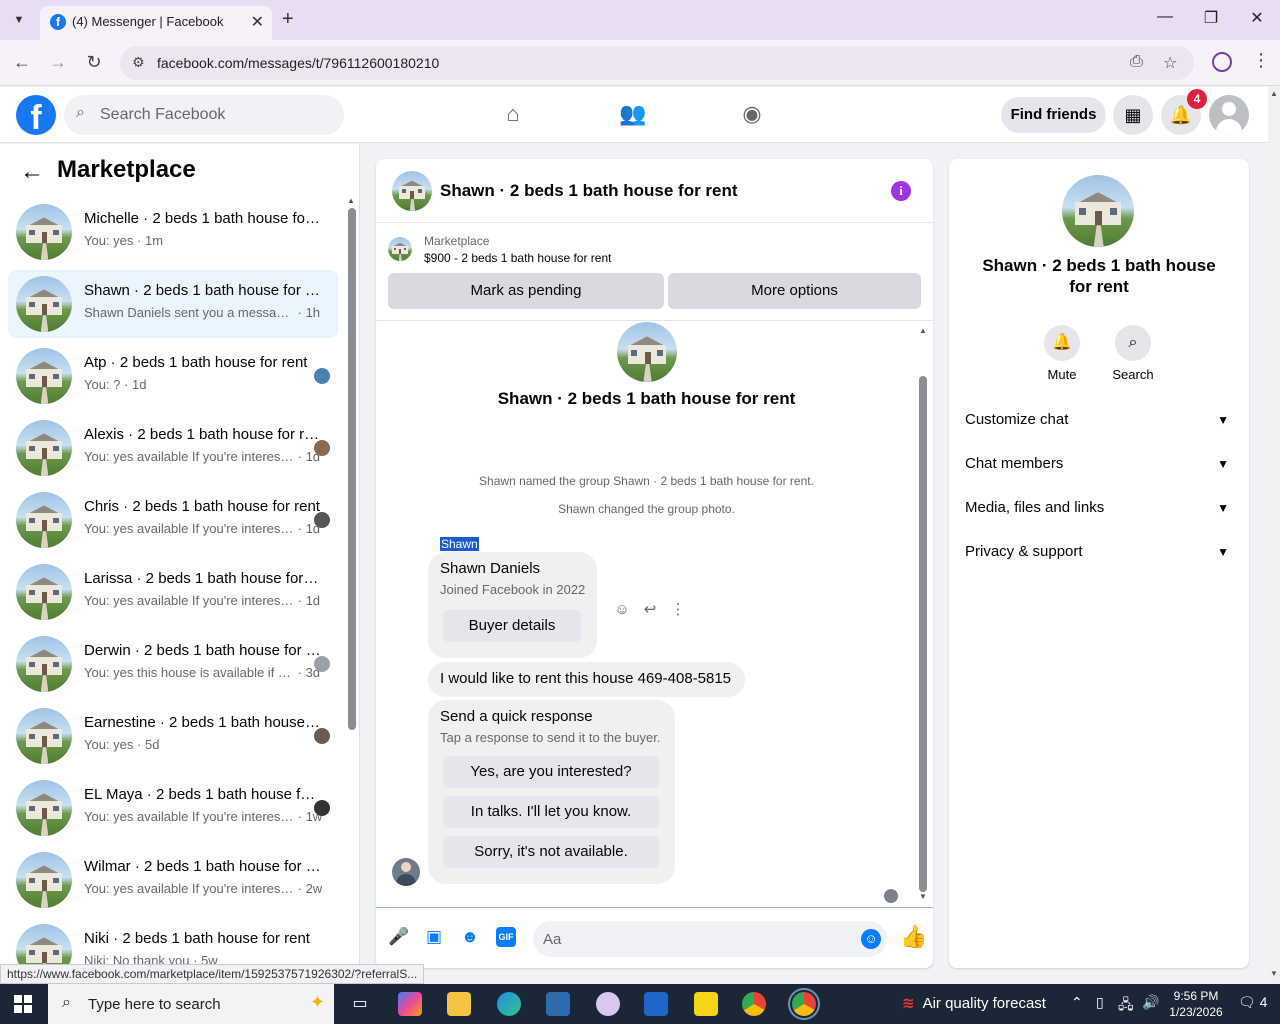 This screenshot has height=1024, width=1280. What do you see at coordinates (794, 291) in the screenshot?
I see `more-options-button: More options` at bounding box center [794, 291].